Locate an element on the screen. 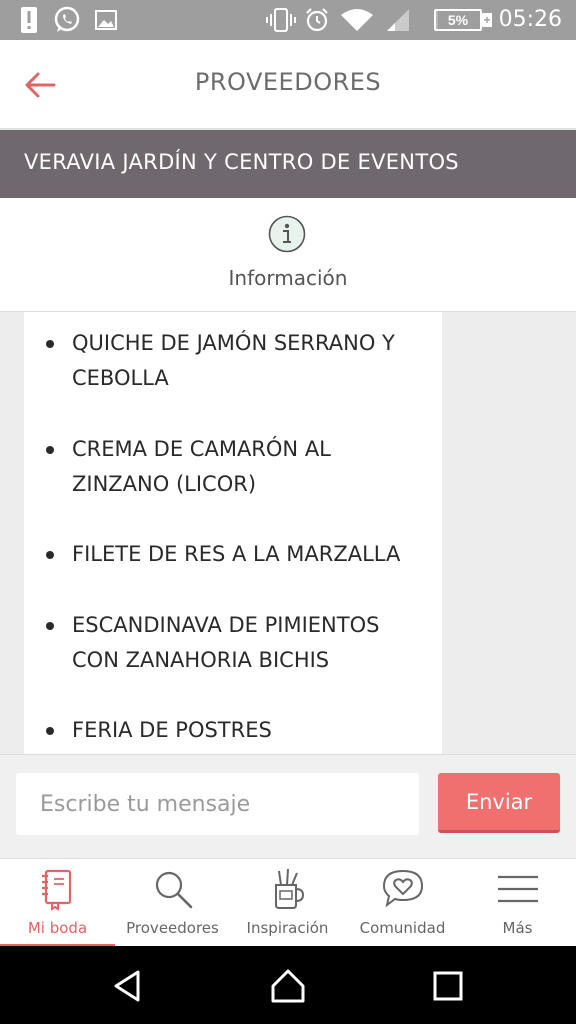 The height and width of the screenshot is (1024, 576). vendor-name: VERAVIA JARDÍN Y CENTRO DE EVENTOS is located at coordinates (241, 162).